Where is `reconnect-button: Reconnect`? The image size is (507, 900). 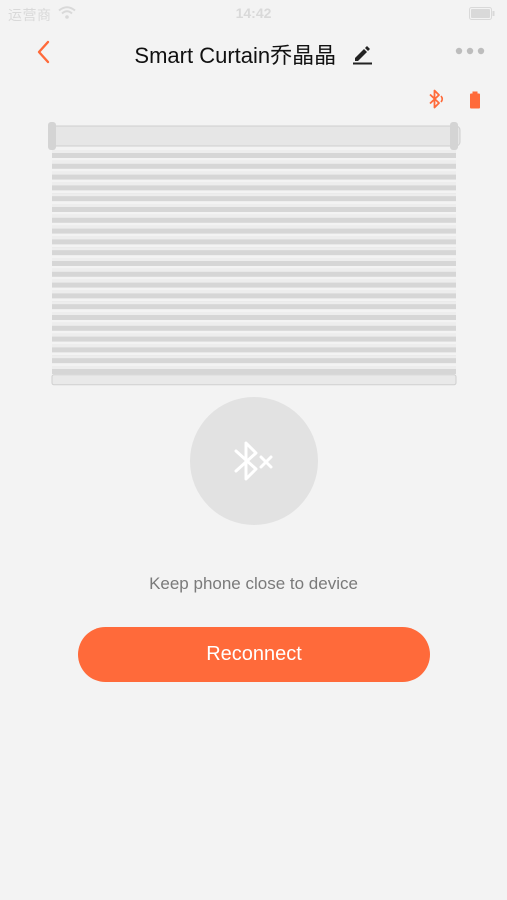 reconnect-button: Reconnect is located at coordinates (254, 654).